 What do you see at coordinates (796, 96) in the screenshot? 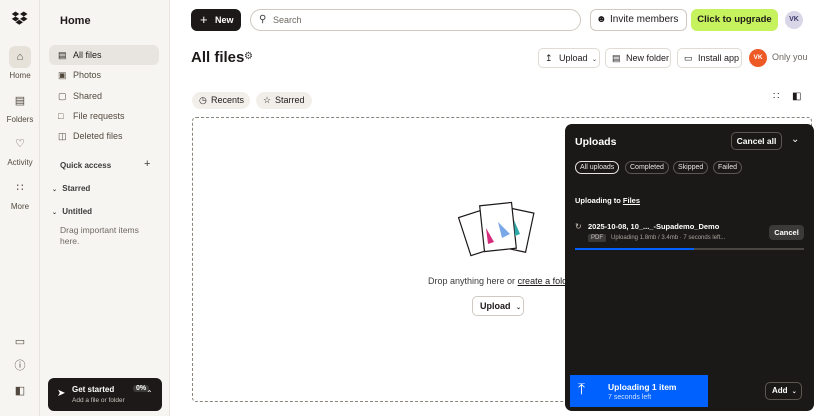
I see `details-panel-icon: ◧` at bounding box center [796, 96].